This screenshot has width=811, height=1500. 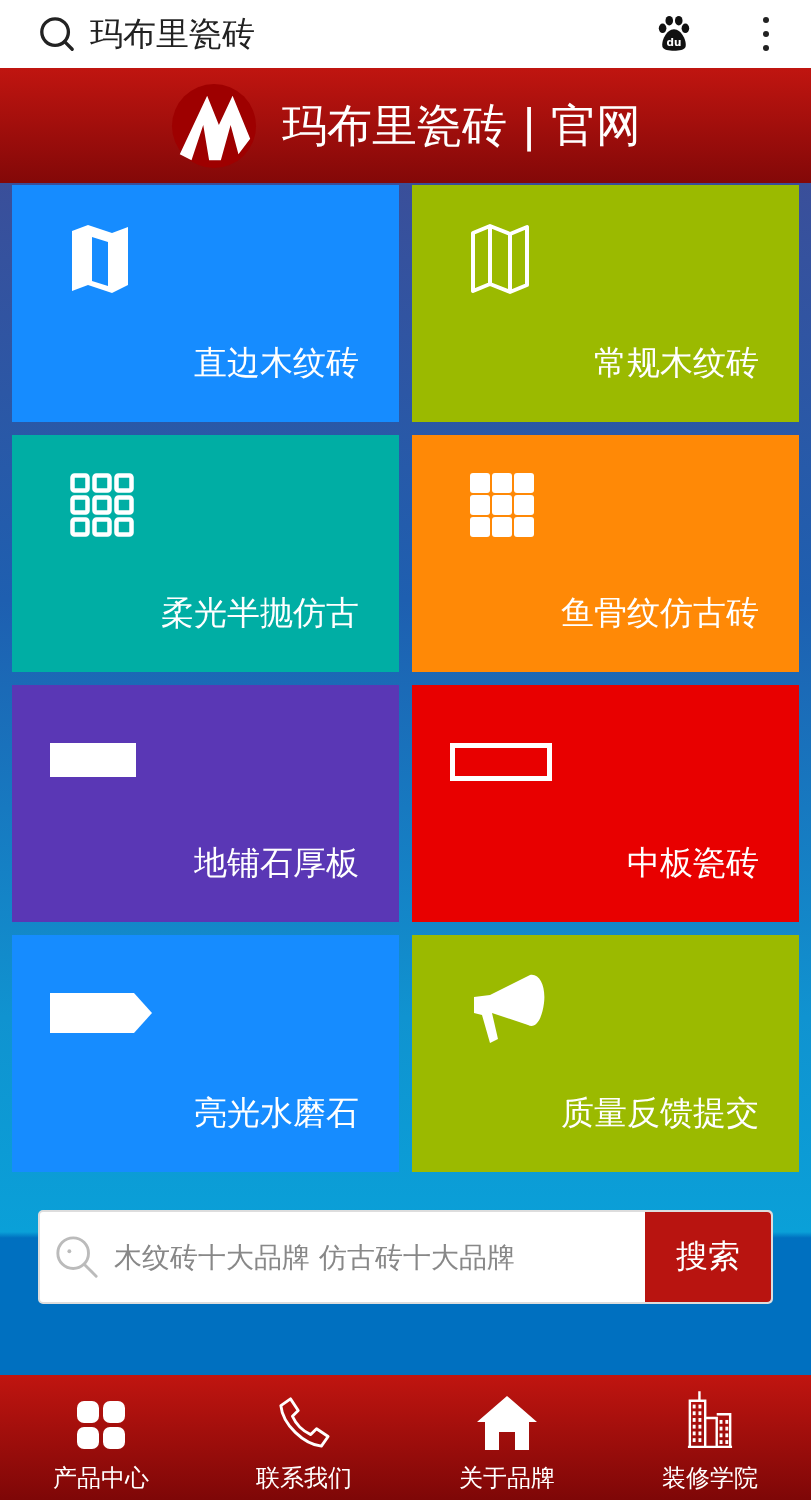 I want to click on search-field: 木纹砖十大品牌 仿古砖十大品牌 搜索, so click(x=405, y=1257).